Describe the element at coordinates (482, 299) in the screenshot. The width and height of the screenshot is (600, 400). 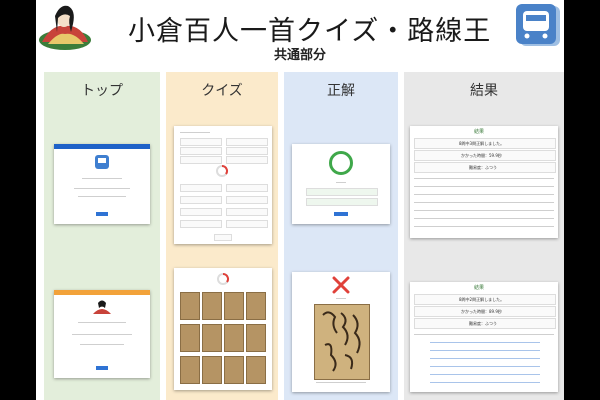
I see `correct-count-text: 8問中2問正解しました。` at that location.